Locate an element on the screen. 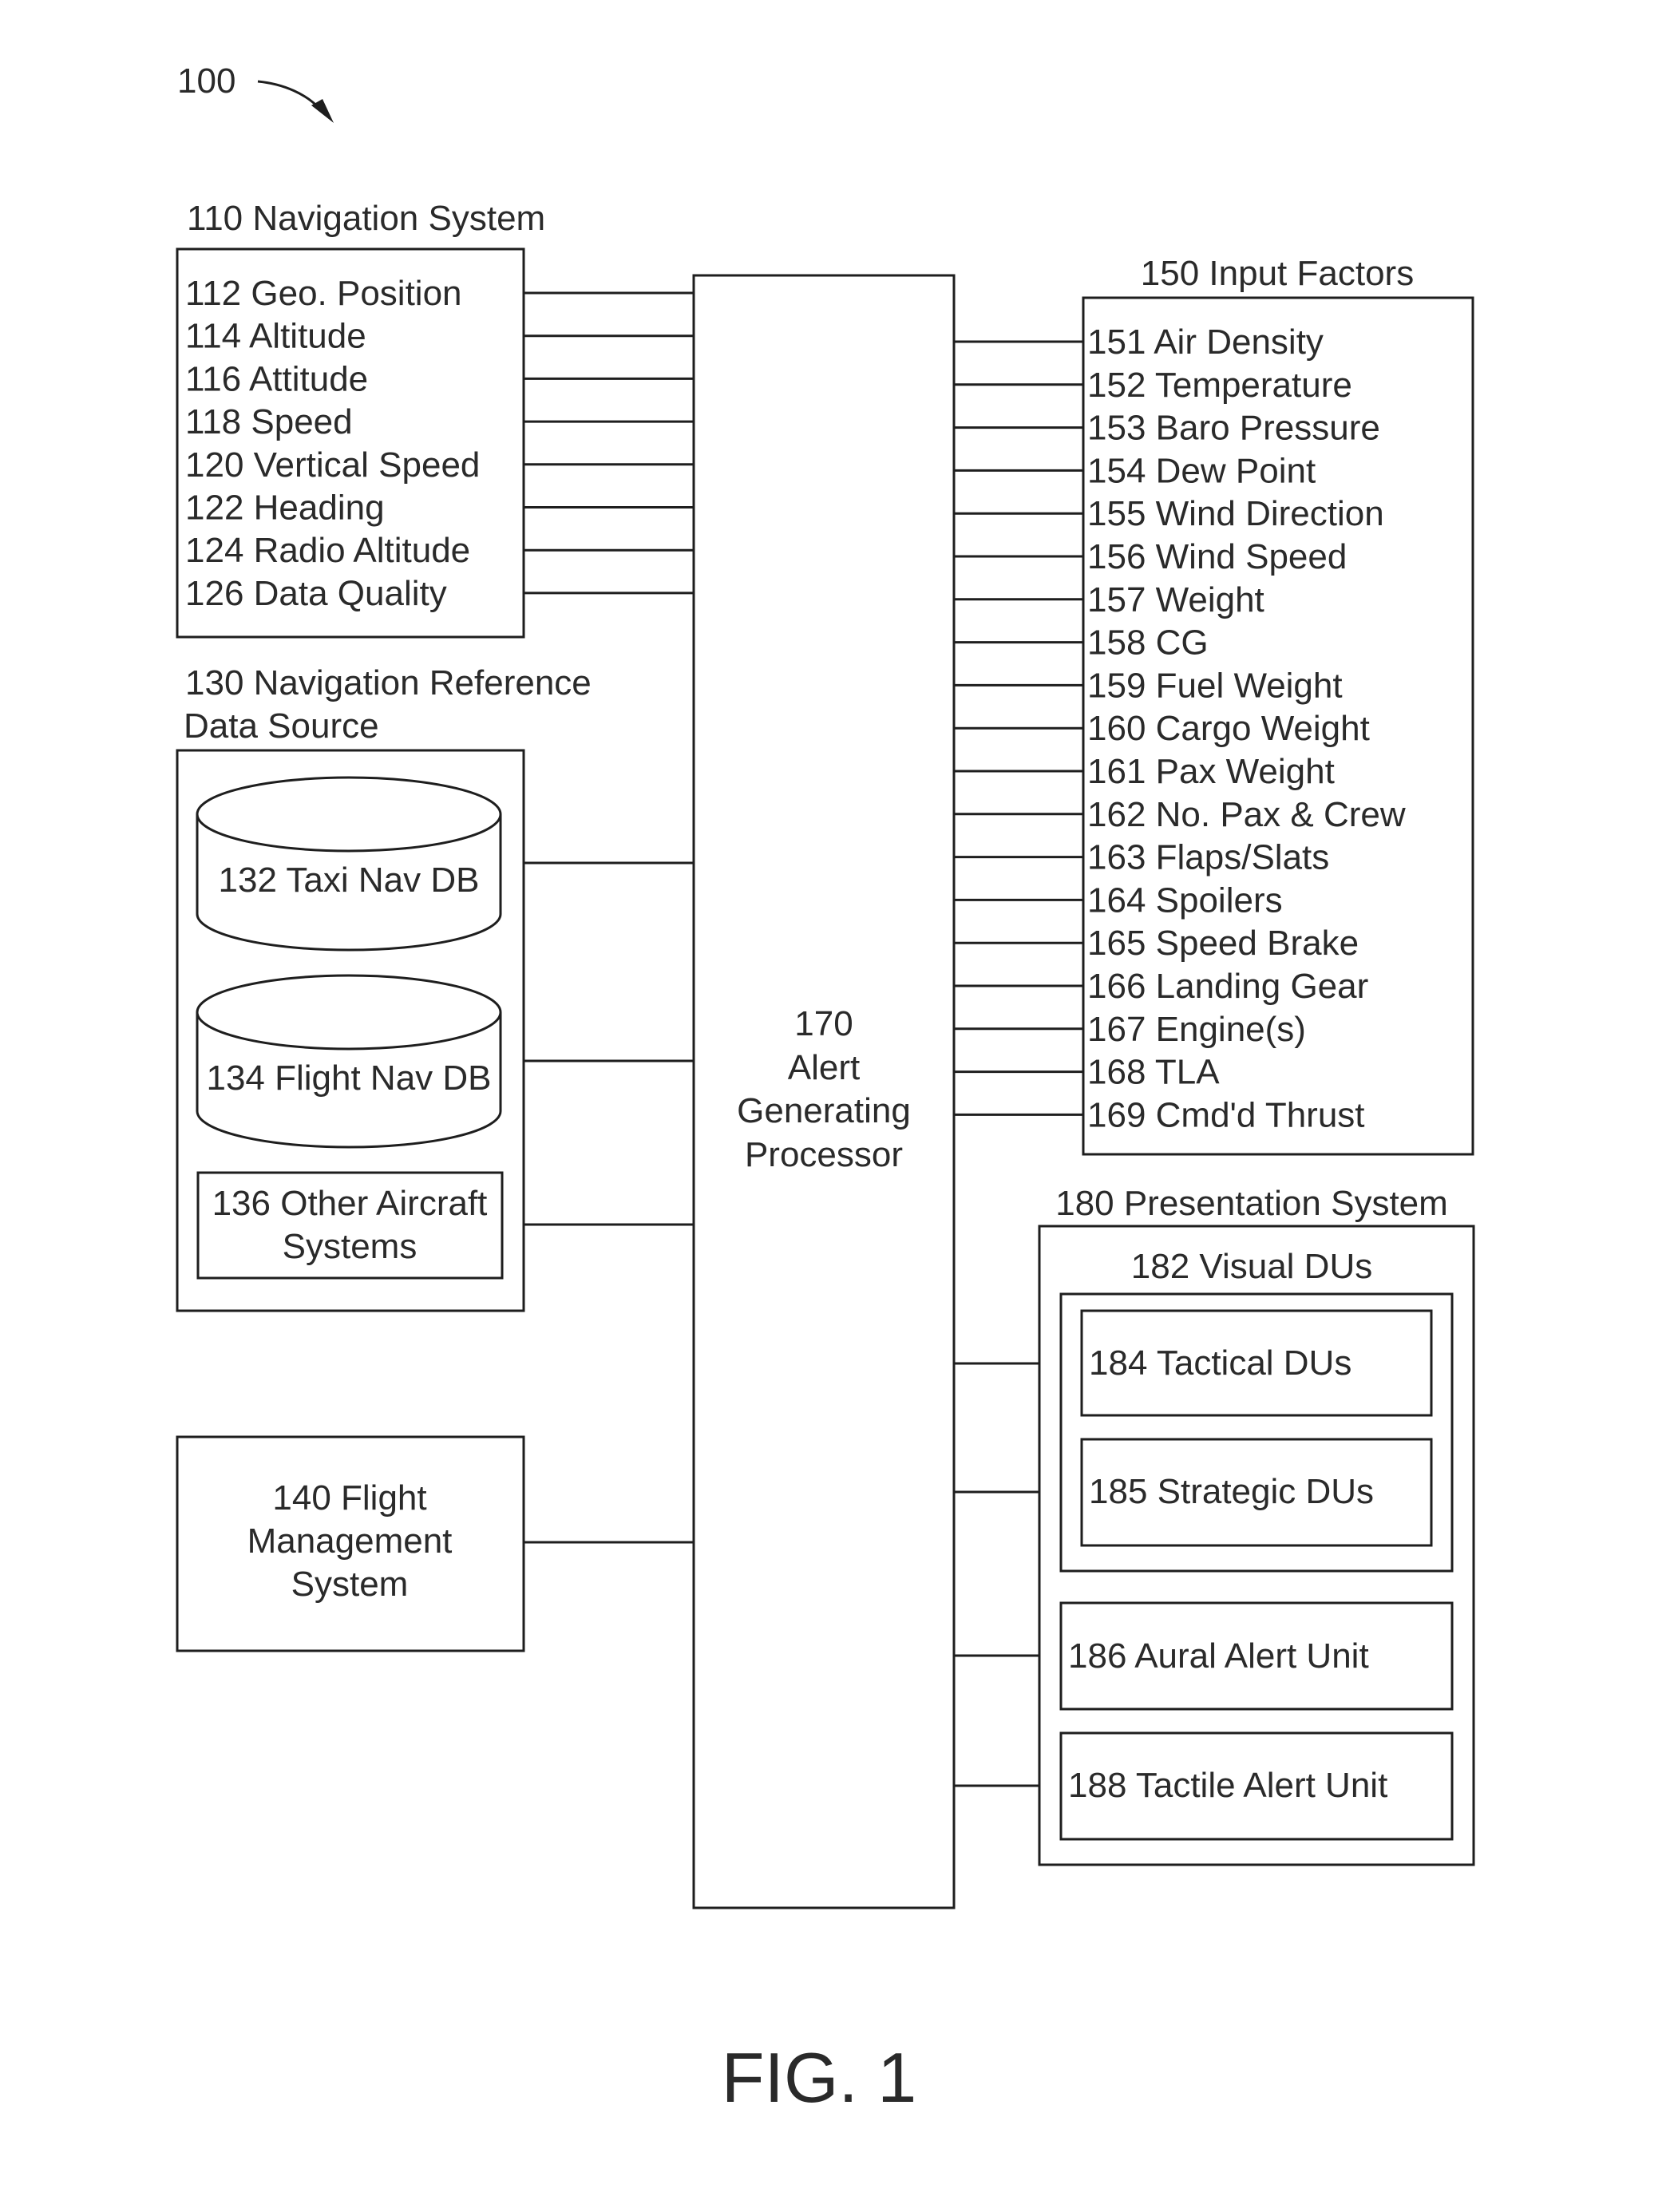 The image size is (1674, 2212). input-factor-item: 154 Dew Point is located at coordinates (1201, 470).